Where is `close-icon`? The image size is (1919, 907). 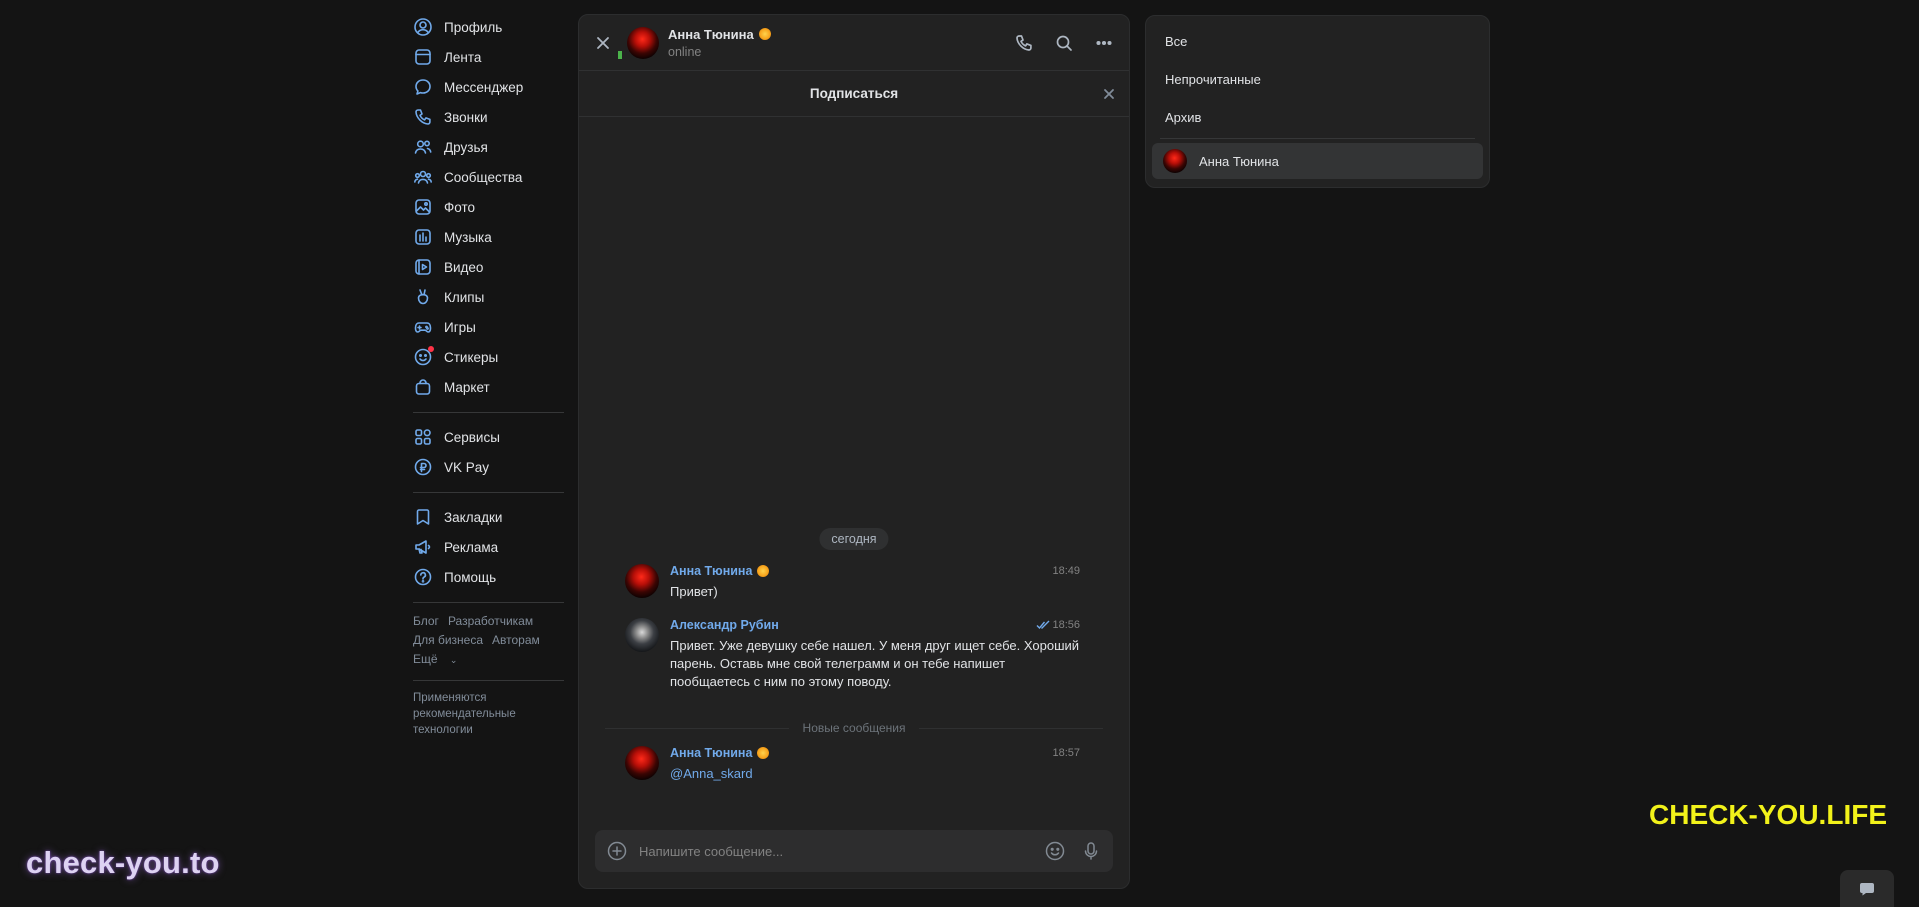
close-icon is located at coordinates (1109, 94).